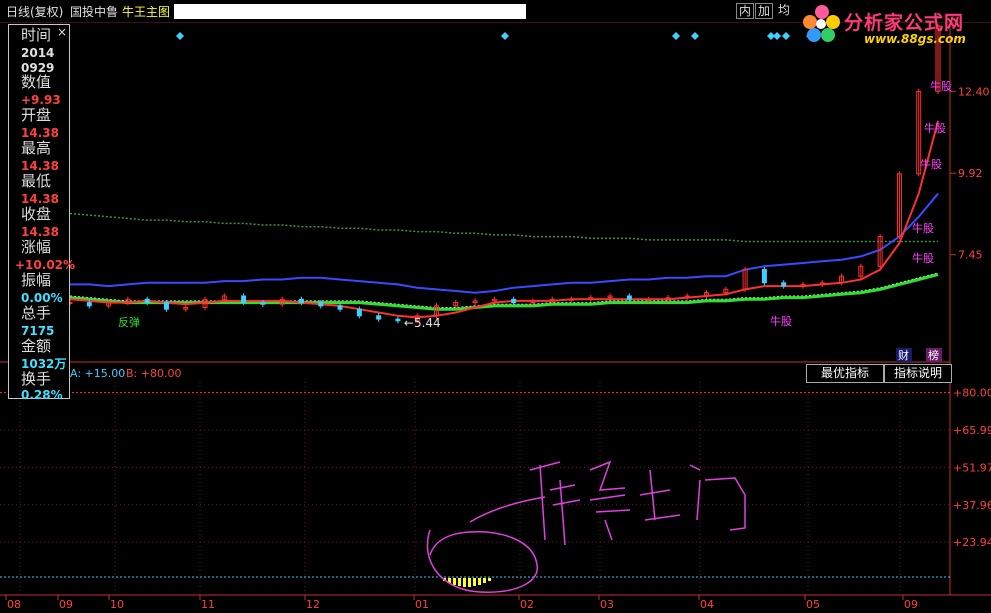 This screenshot has height=613, width=991. Describe the element at coordinates (36, 247) in the screenshot. I see `info-label-change: 涨幅` at that location.